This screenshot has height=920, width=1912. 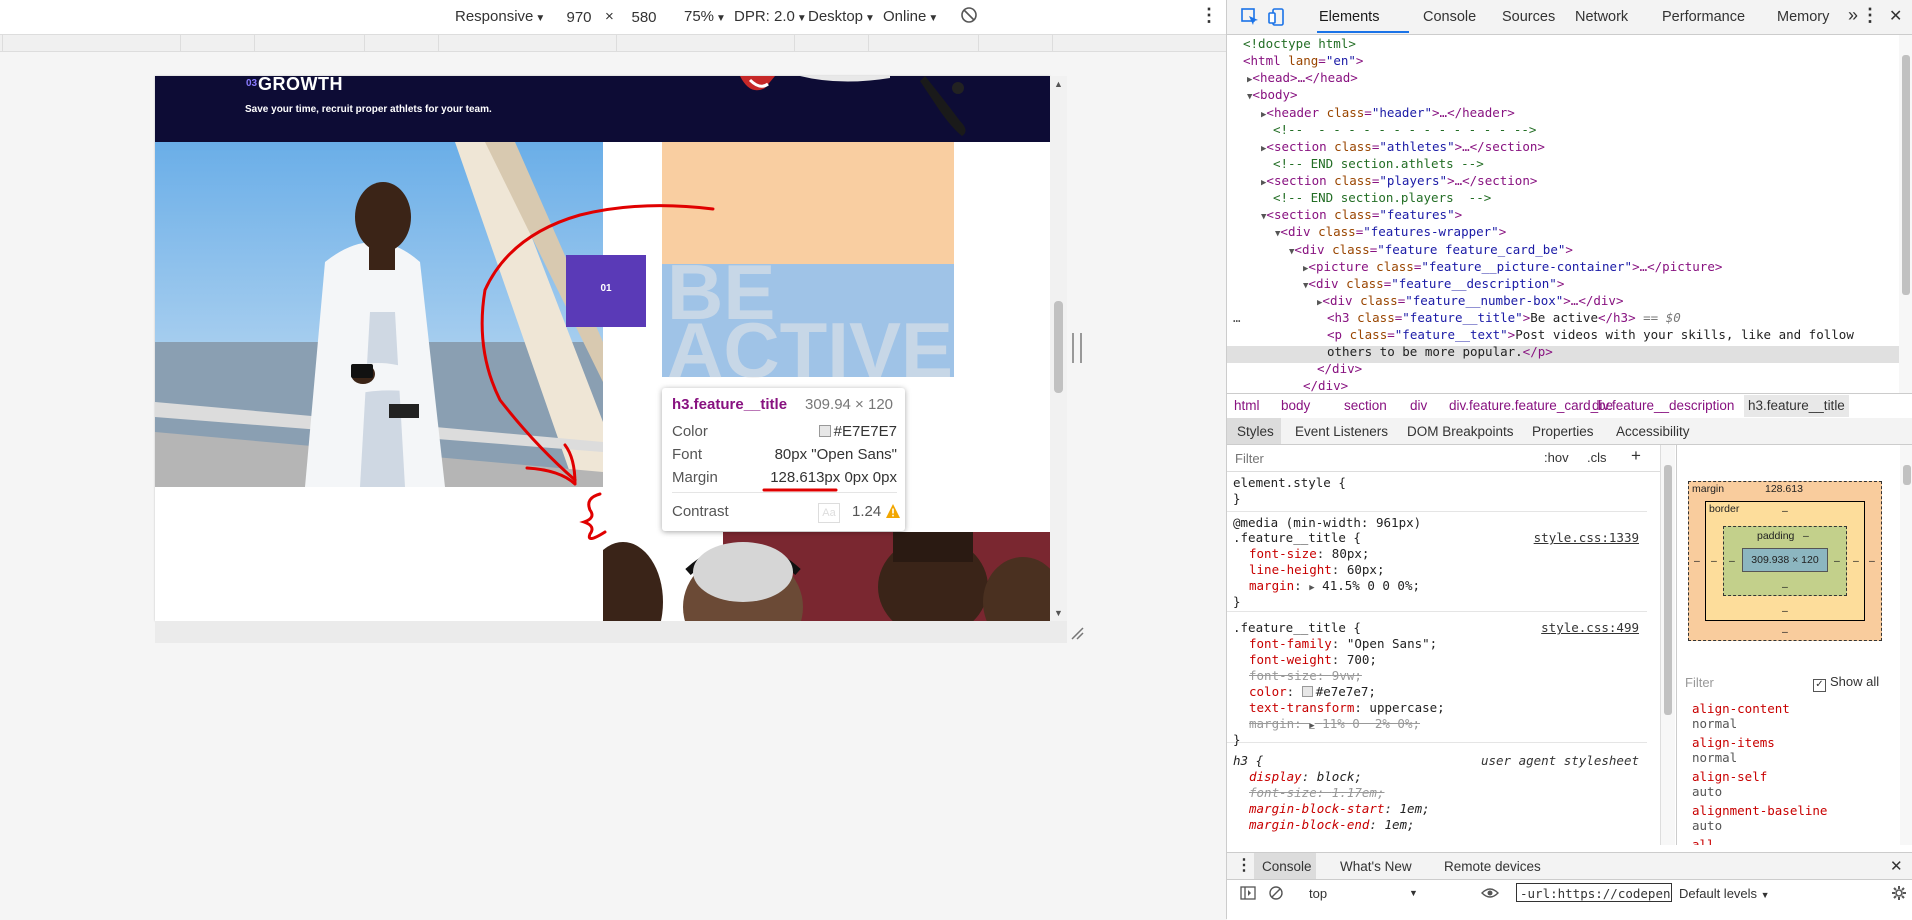 What do you see at coordinates (1653, 431) in the screenshot?
I see `tab-accessibility: Accessibility` at bounding box center [1653, 431].